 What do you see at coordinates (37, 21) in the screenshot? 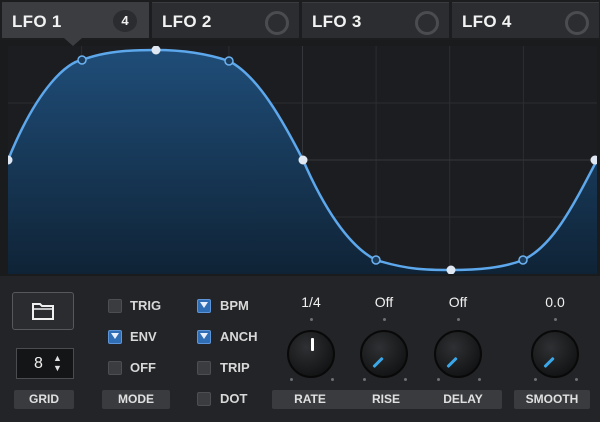
I see `tab-label: LFO 1` at bounding box center [37, 21].